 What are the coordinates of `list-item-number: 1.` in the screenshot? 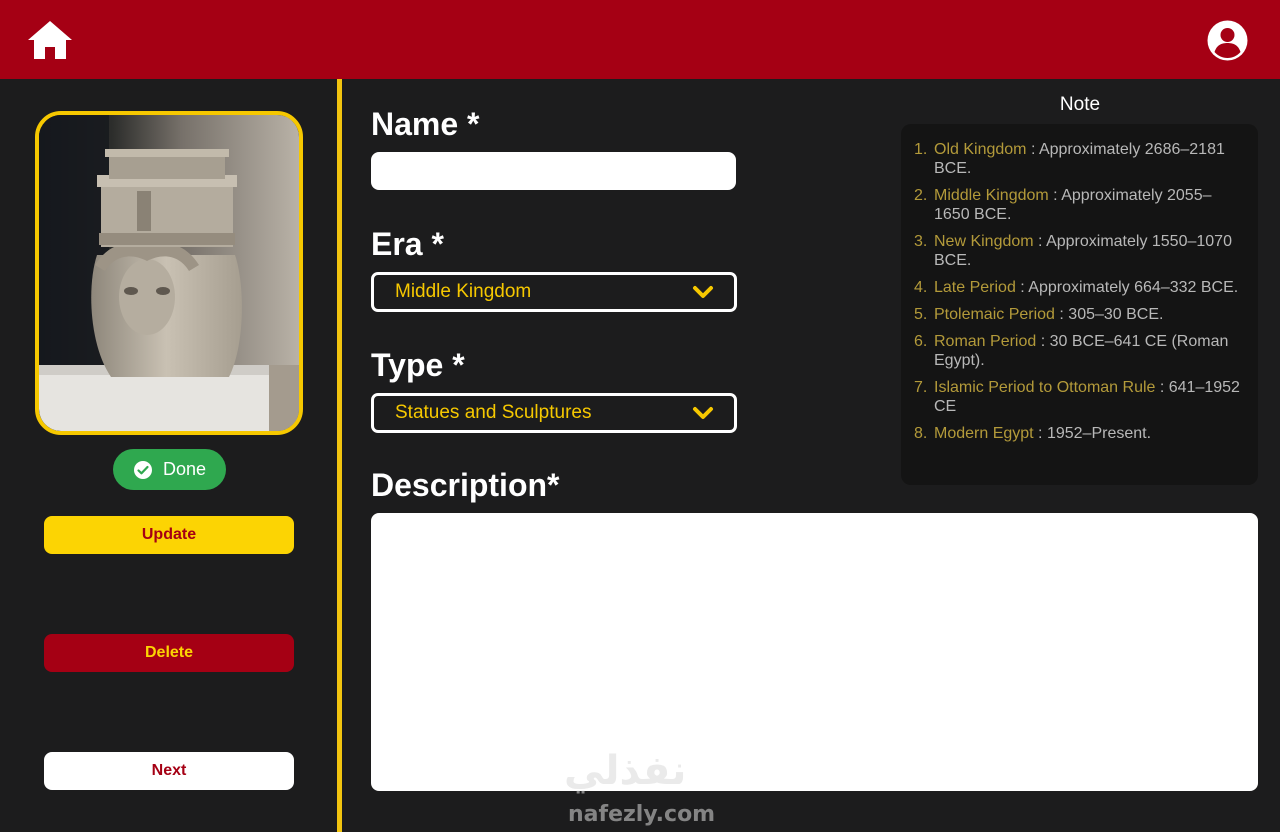 It's located at (921, 149).